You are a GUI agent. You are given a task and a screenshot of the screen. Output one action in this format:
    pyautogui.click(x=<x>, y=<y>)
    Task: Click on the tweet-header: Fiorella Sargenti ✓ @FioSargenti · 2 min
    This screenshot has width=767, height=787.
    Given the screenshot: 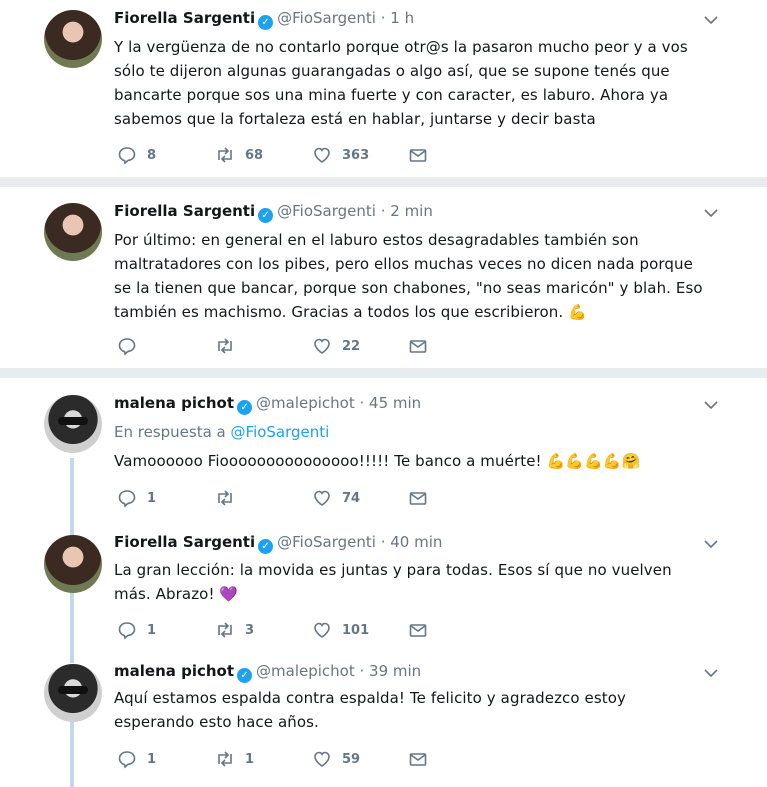 What is the action you would take?
    pyautogui.click(x=273, y=212)
    